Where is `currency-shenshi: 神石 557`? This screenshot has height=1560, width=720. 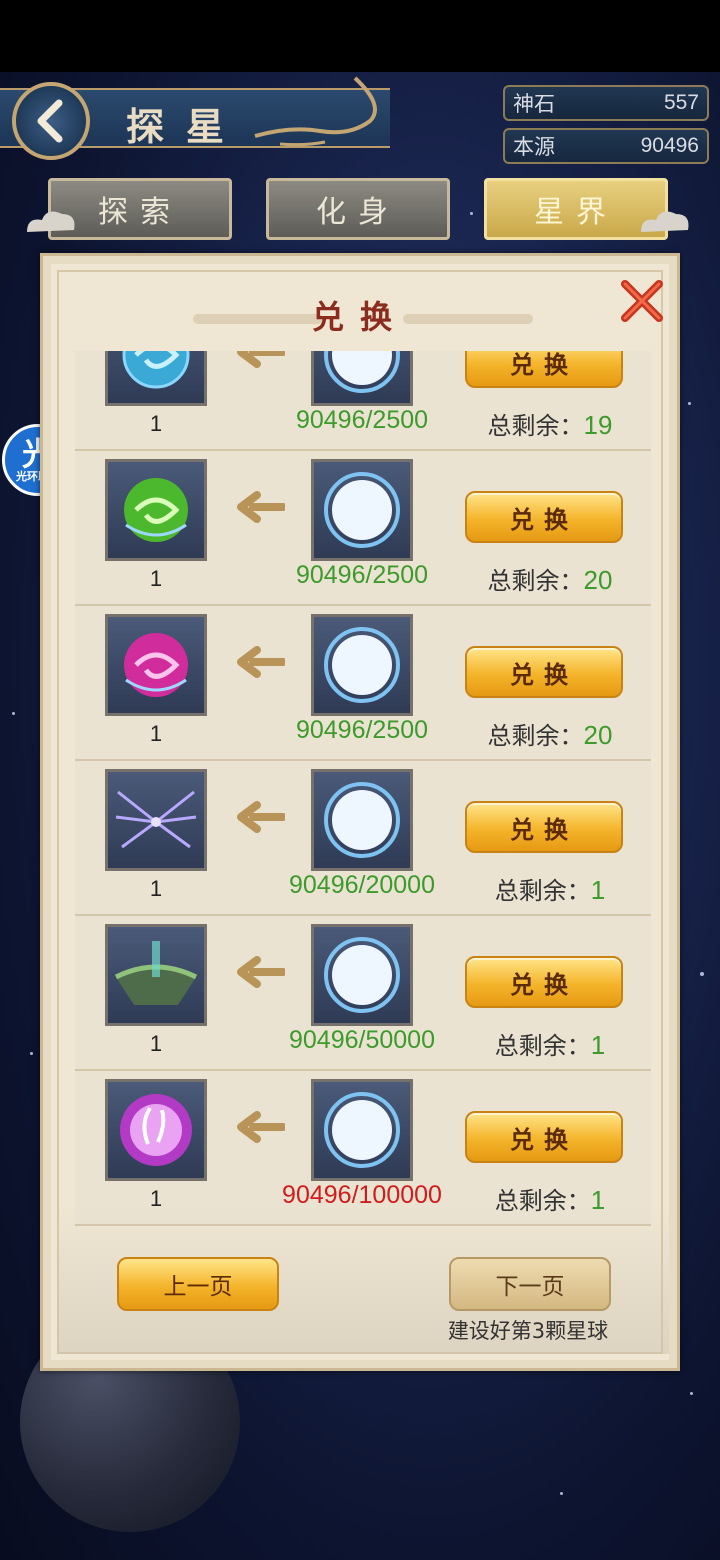 currency-shenshi: 神石 557 is located at coordinates (606, 103).